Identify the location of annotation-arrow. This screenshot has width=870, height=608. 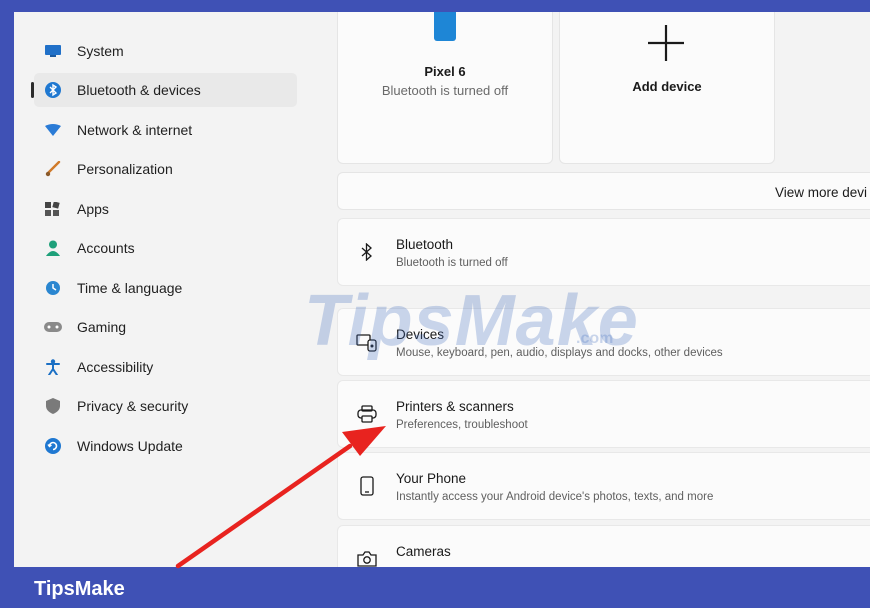
(280, 497).